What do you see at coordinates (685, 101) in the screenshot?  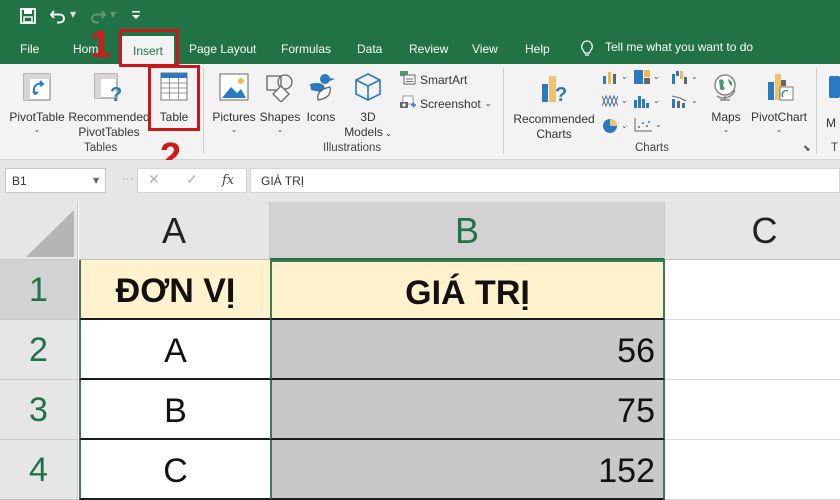 I see `combo-chart-button: ⌄` at bounding box center [685, 101].